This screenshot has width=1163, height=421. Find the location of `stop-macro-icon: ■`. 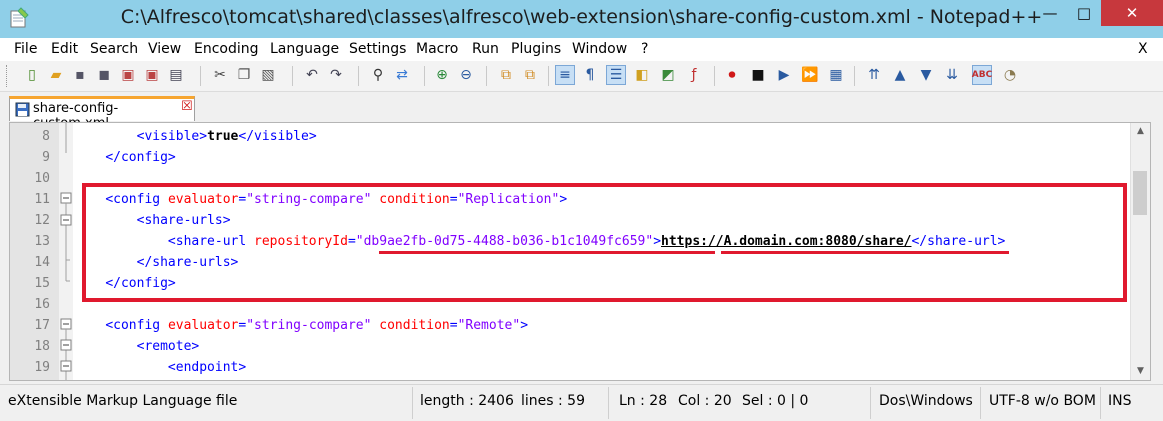

stop-macro-icon: ■ is located at coordinates (758, 75).